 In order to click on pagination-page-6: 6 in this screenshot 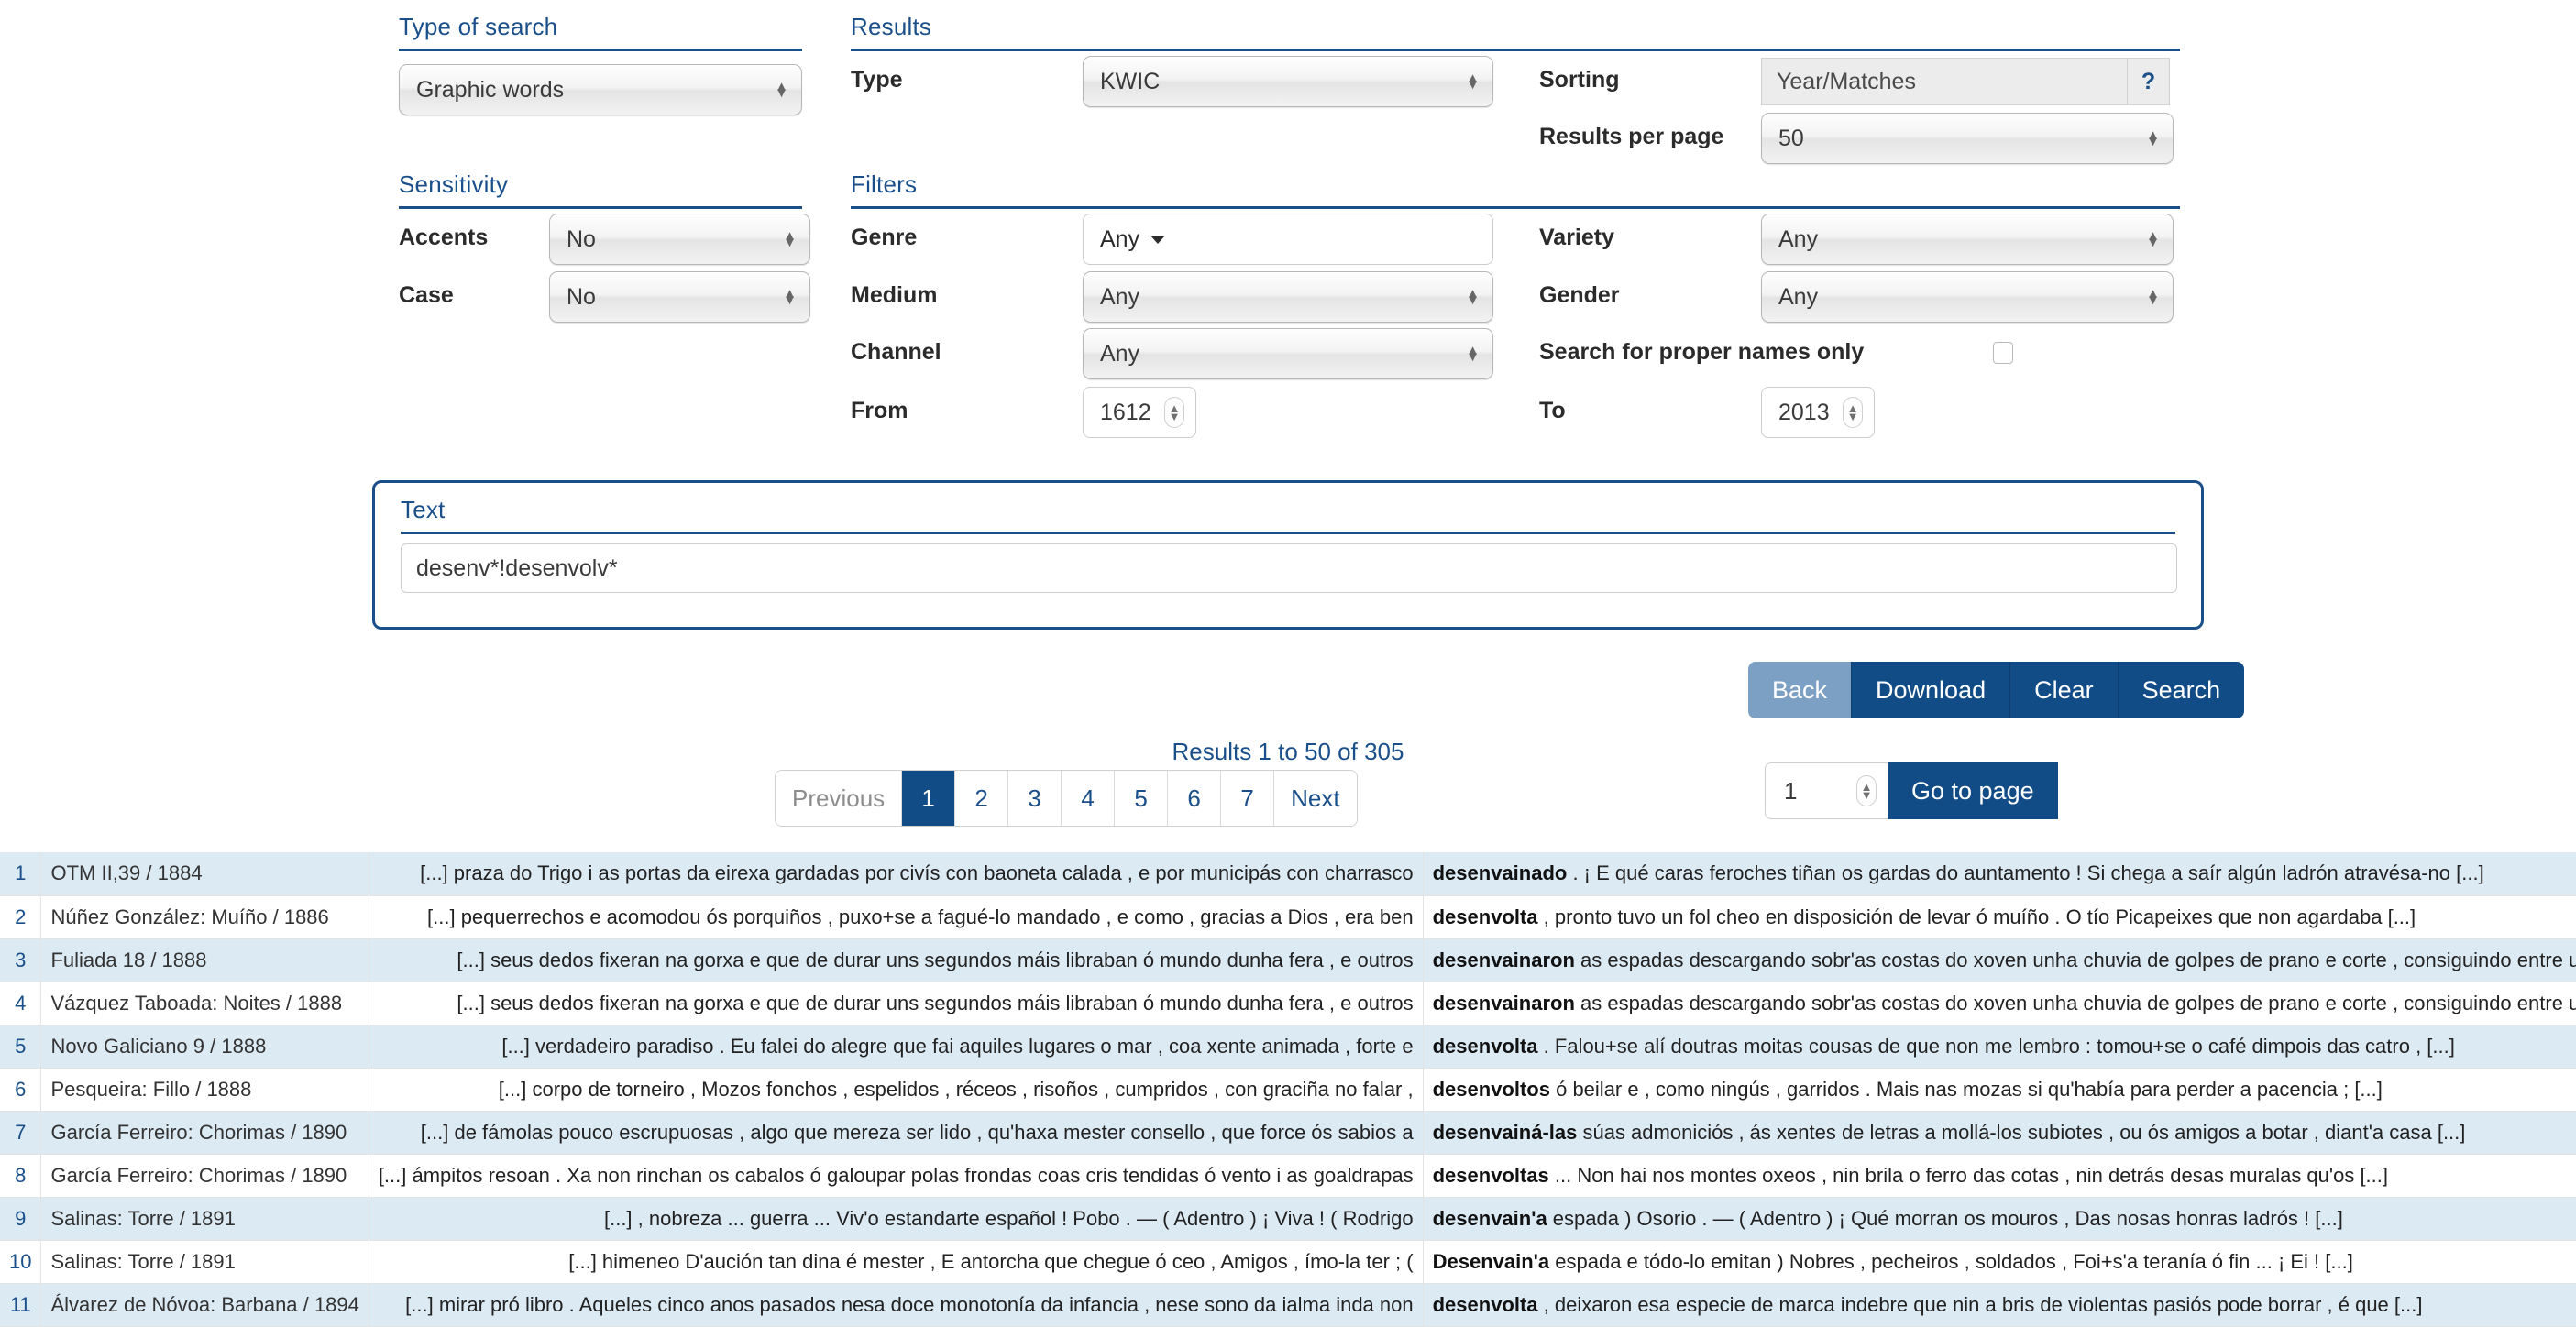, I will do `click(1195, 798)`.